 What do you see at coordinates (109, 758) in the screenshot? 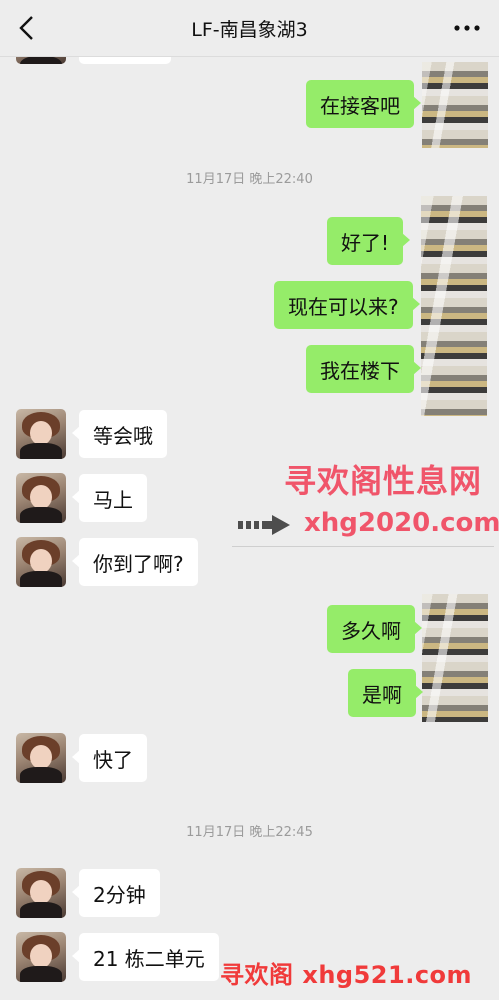
I see `message-bubble: 快了` at bounding box center [109, 758].